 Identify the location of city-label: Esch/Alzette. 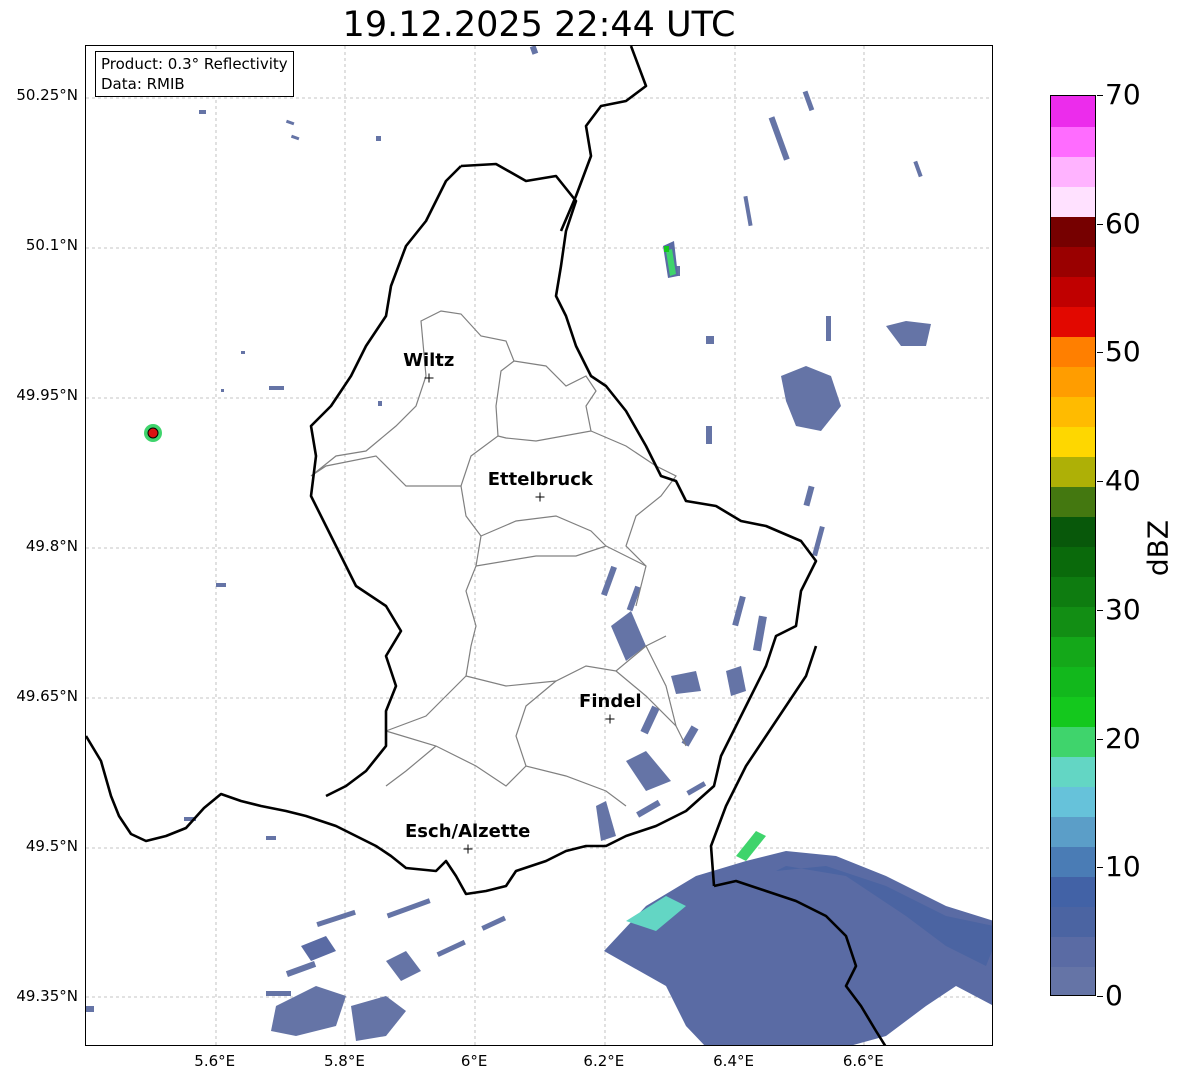
(468, 831).